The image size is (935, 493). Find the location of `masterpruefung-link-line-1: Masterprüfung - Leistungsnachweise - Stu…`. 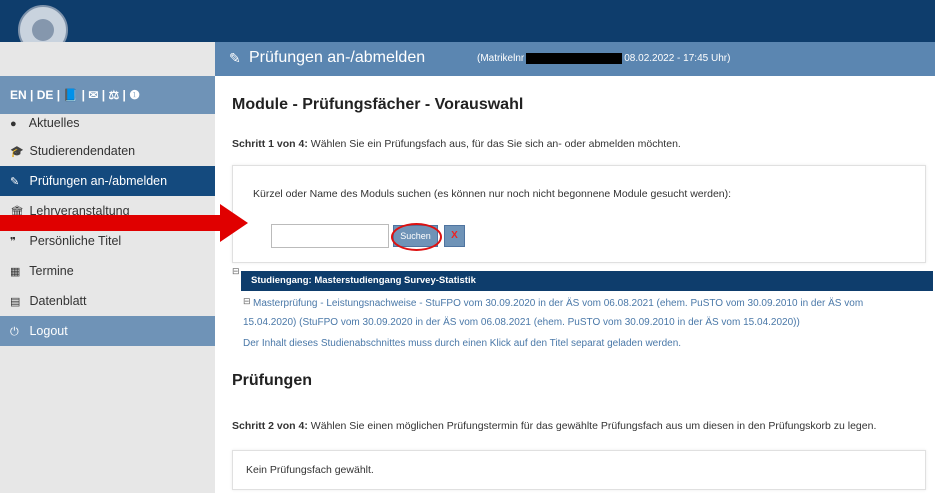

masterpruefung-link-line-1: Masterprüfung - Leistungsnachweise - Stu… is located at coordinates (558, 303).